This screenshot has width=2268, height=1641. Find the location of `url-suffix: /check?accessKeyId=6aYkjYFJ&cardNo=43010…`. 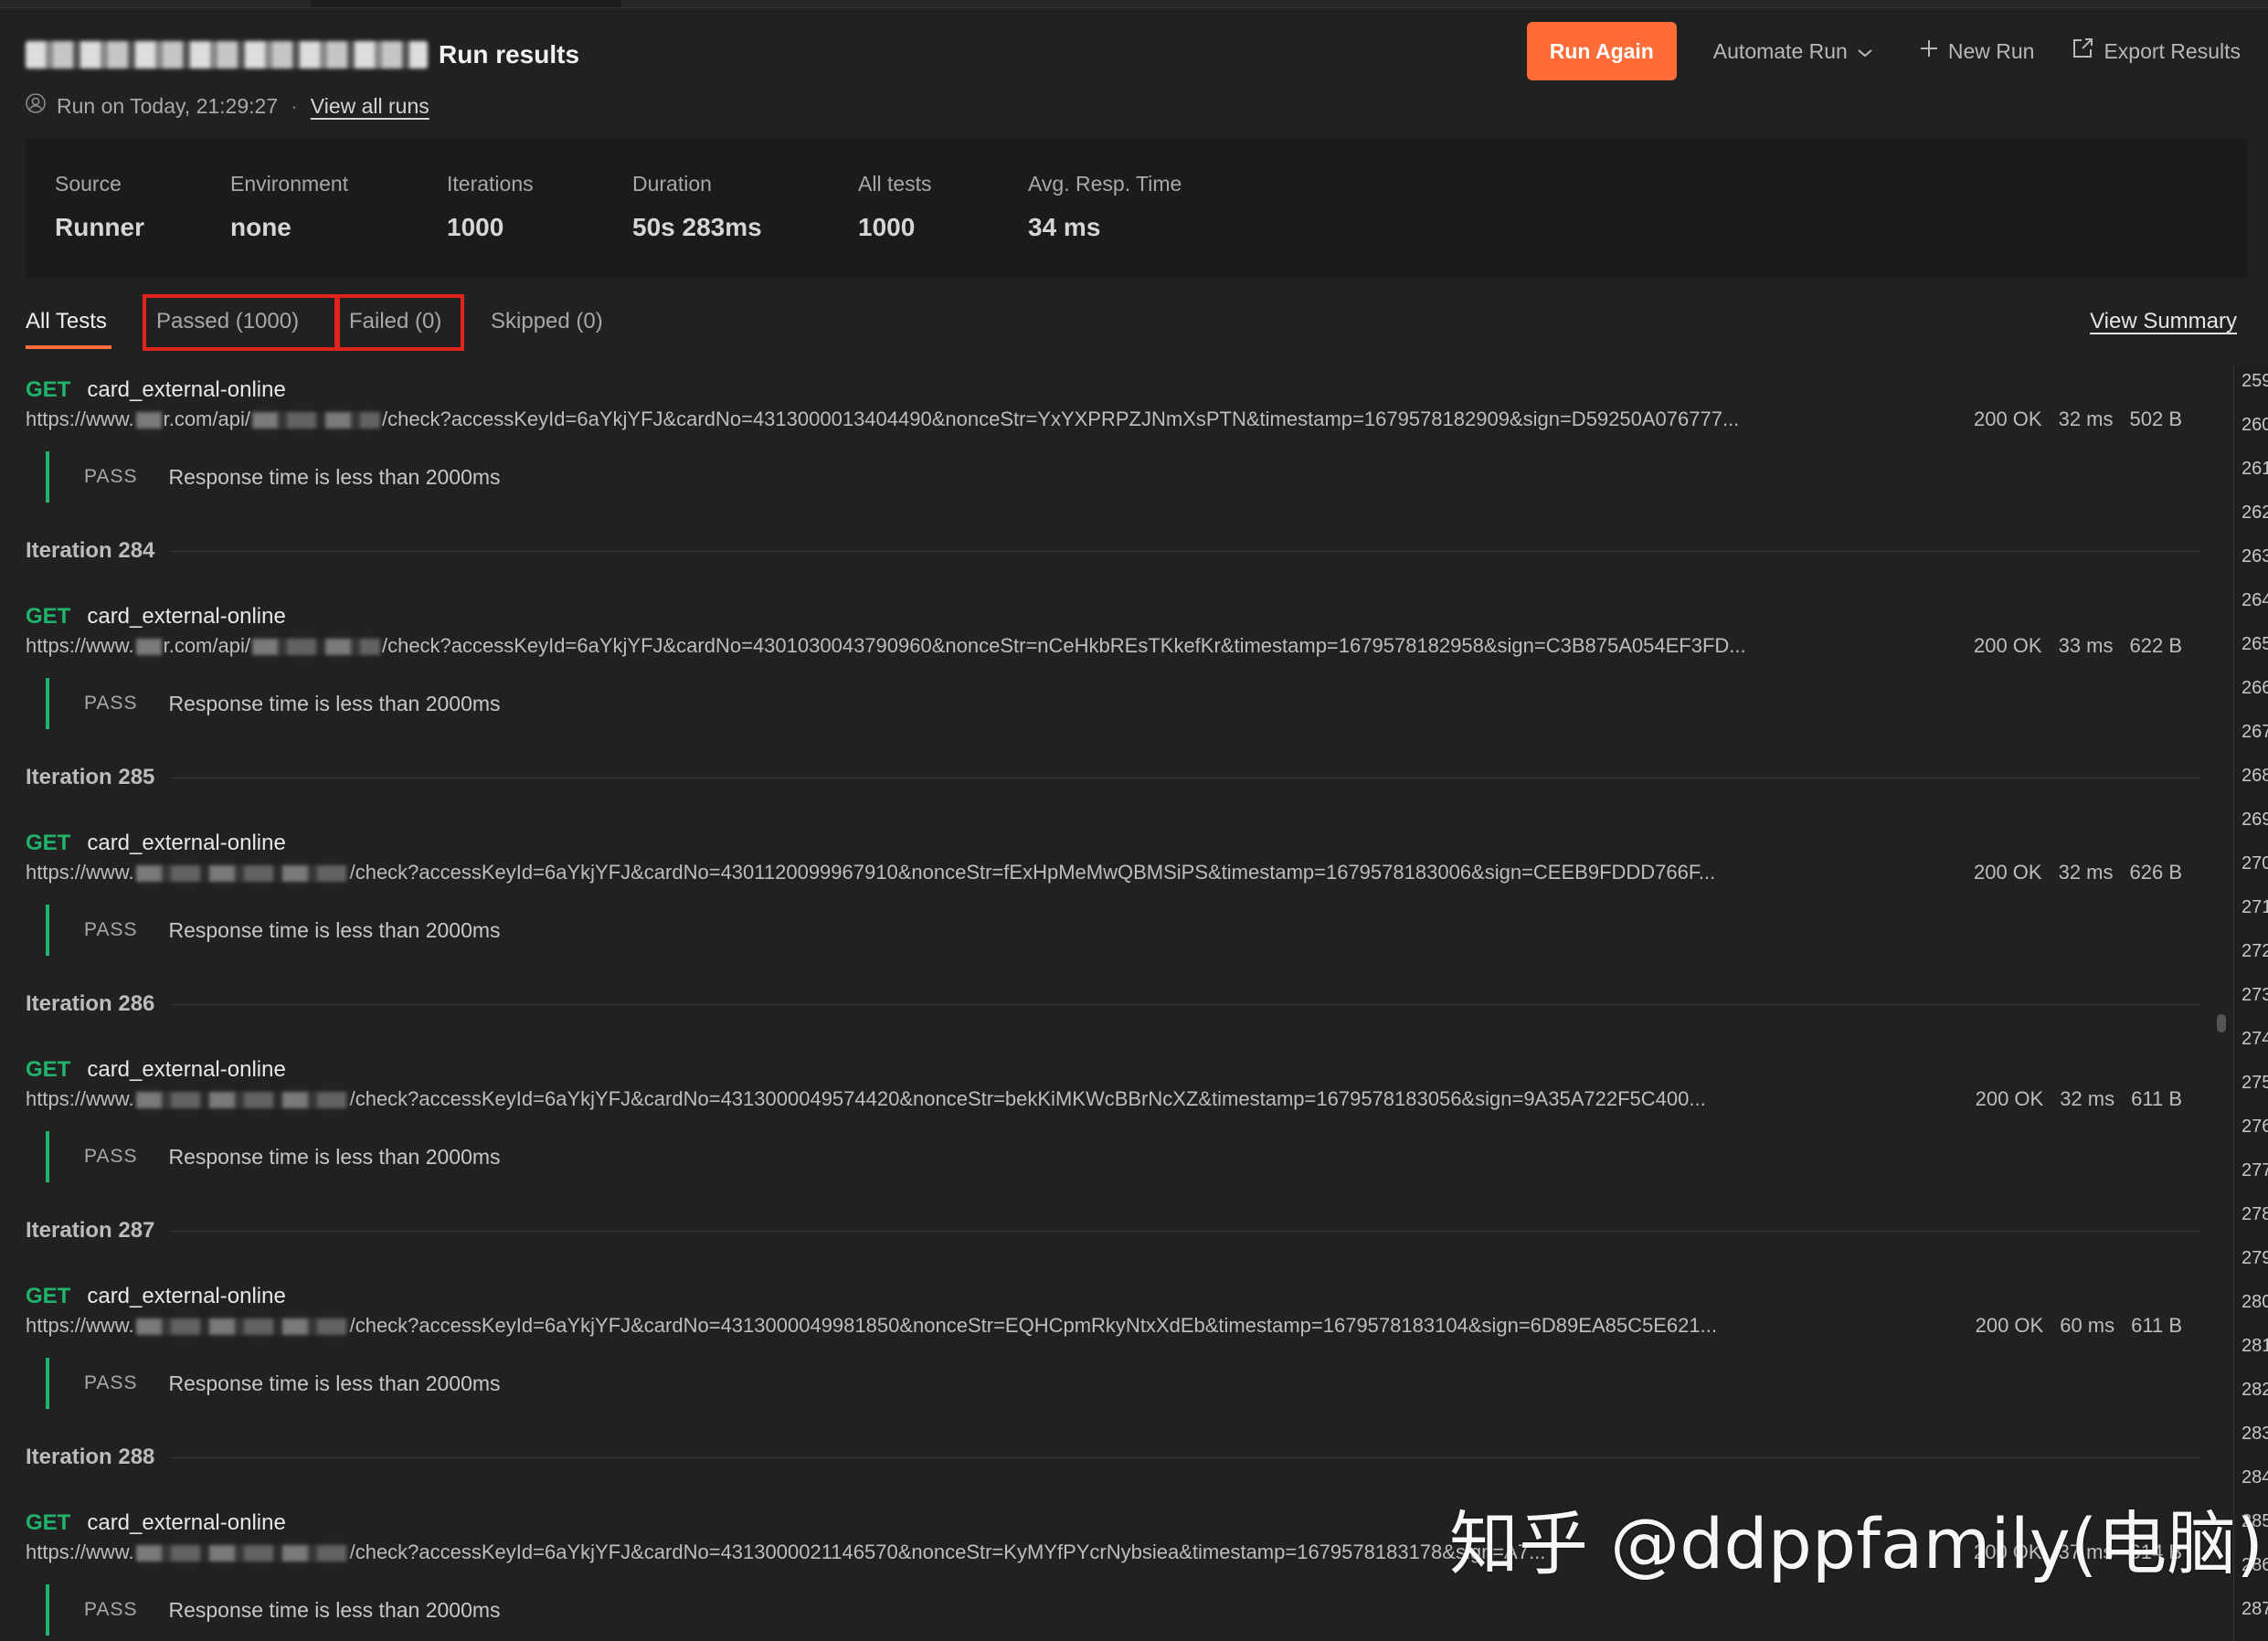

url-suffix: /check?accessKeyId=6aYkjYFJ&cardNo=43010… is located at coordinates (1063, 645).